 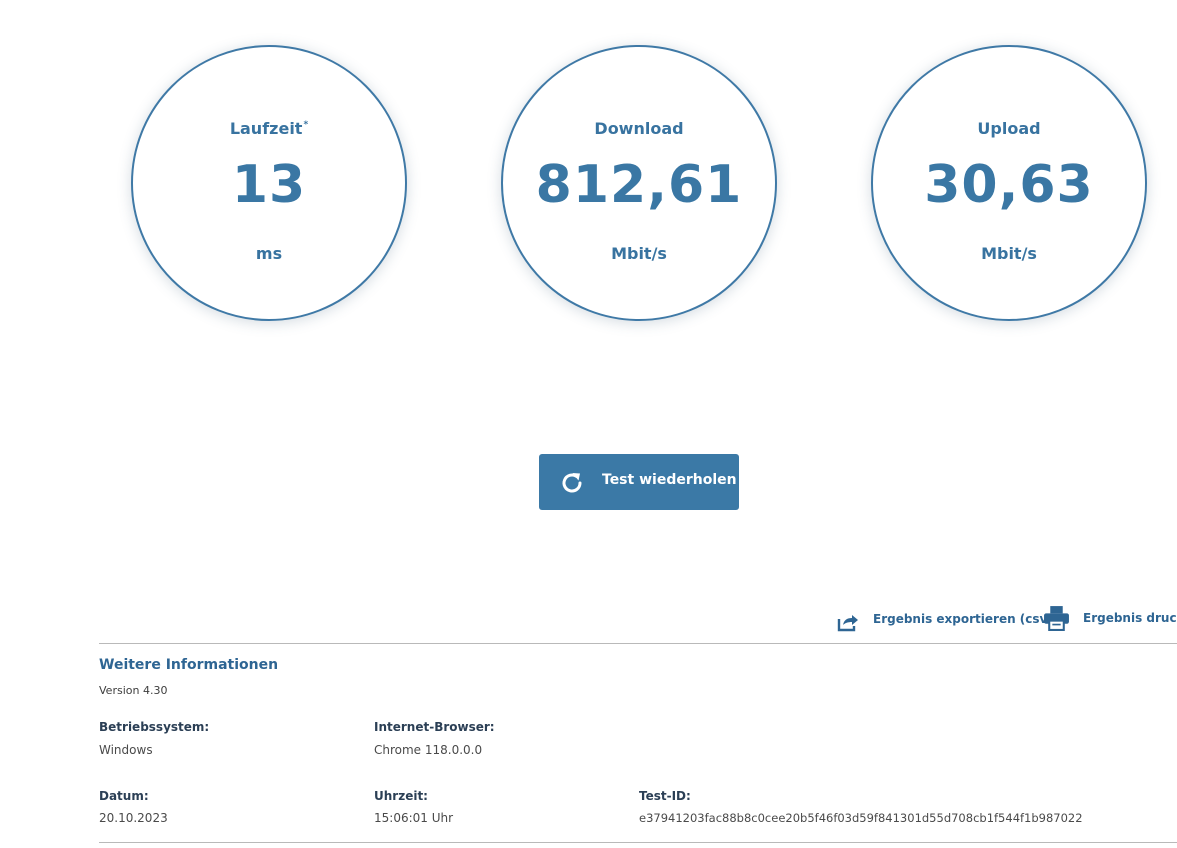 I want to click on date-value: 20.10.2023, so click(x=133, y=818).